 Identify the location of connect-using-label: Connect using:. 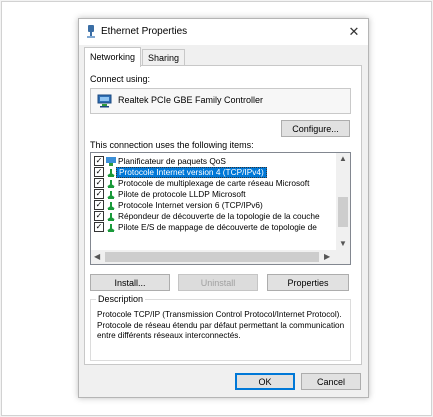
(120, 79).